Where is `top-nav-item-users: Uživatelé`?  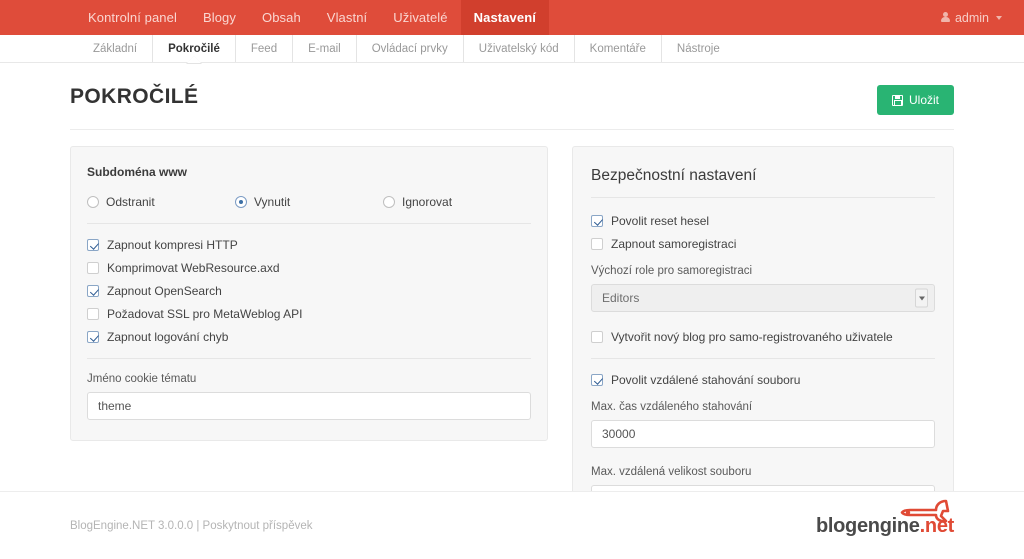 top-nav-item-users: Uživatelé is located at coordinates (420, 17).